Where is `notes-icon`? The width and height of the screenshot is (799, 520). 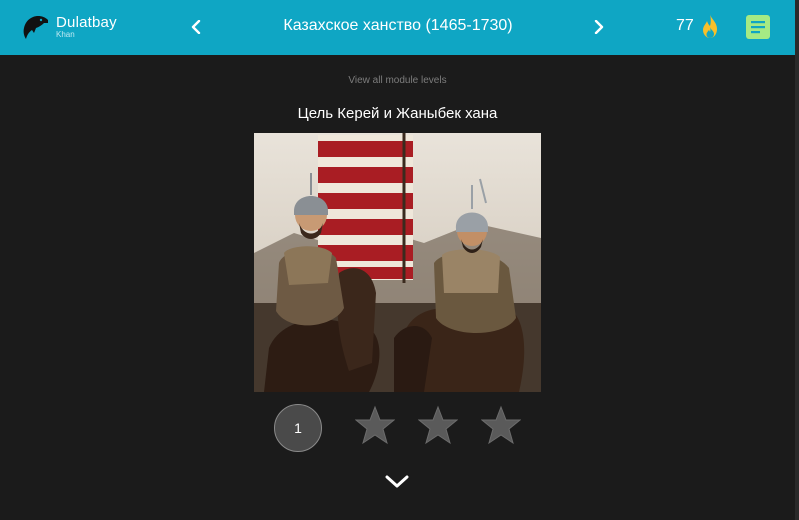
notes-icon is located at coordinates (758, 27).